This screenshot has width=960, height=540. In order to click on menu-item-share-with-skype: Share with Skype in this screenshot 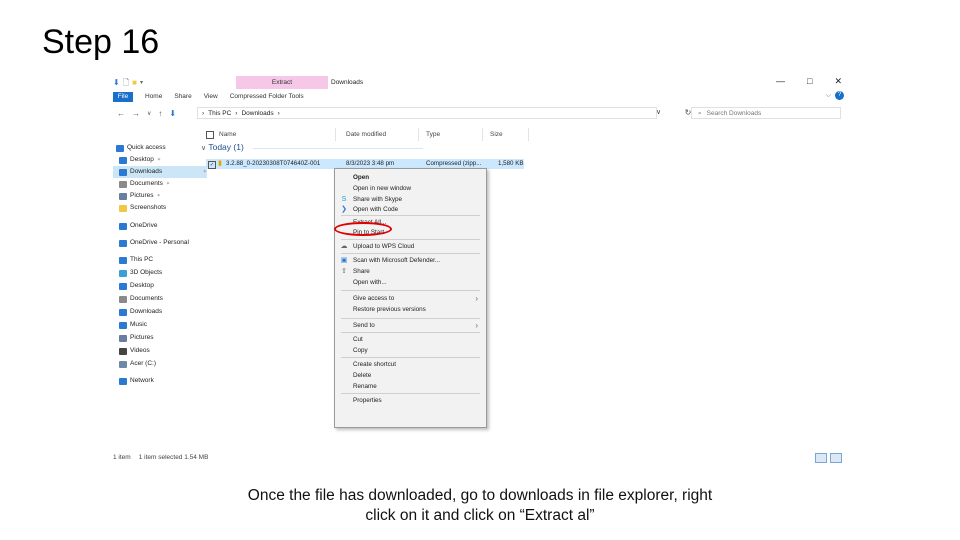, I will do `click(377, 200)`.